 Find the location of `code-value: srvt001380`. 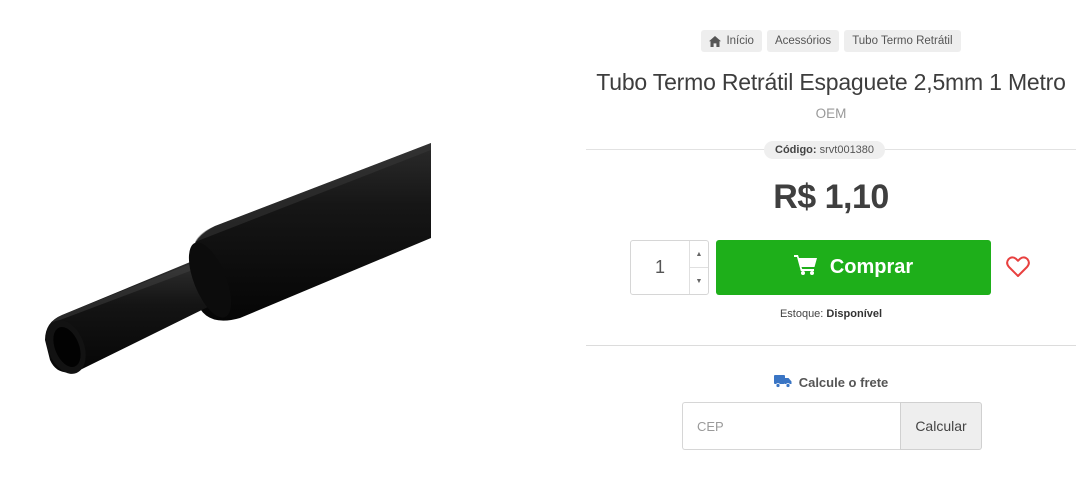

code-value: srvt001380 is located at coordinates (847, 150).